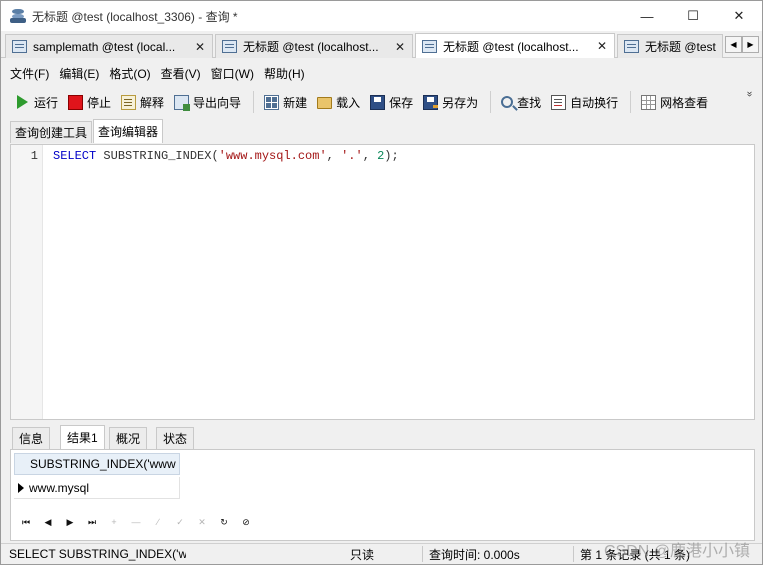  I want to click on column-header: SUBSTRING_INDEX('www, so click(97, 464).